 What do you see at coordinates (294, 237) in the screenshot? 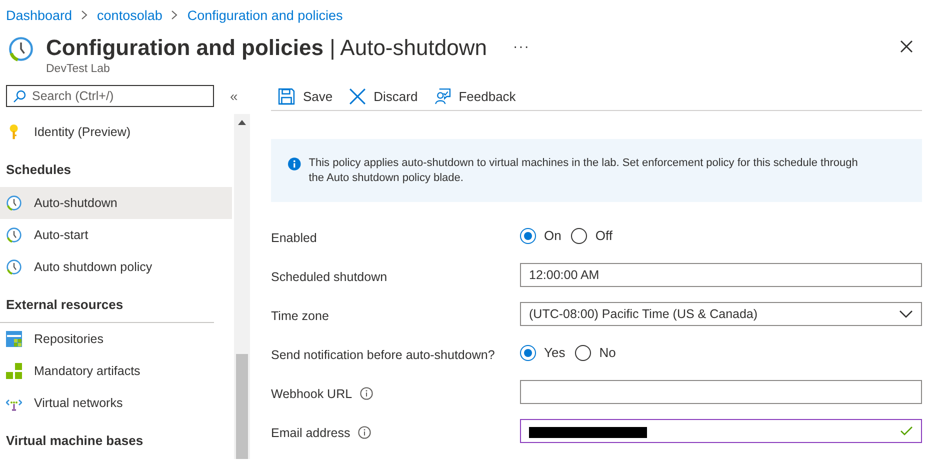
I see `field-label: Enabled` at bounding box center [294, 237].